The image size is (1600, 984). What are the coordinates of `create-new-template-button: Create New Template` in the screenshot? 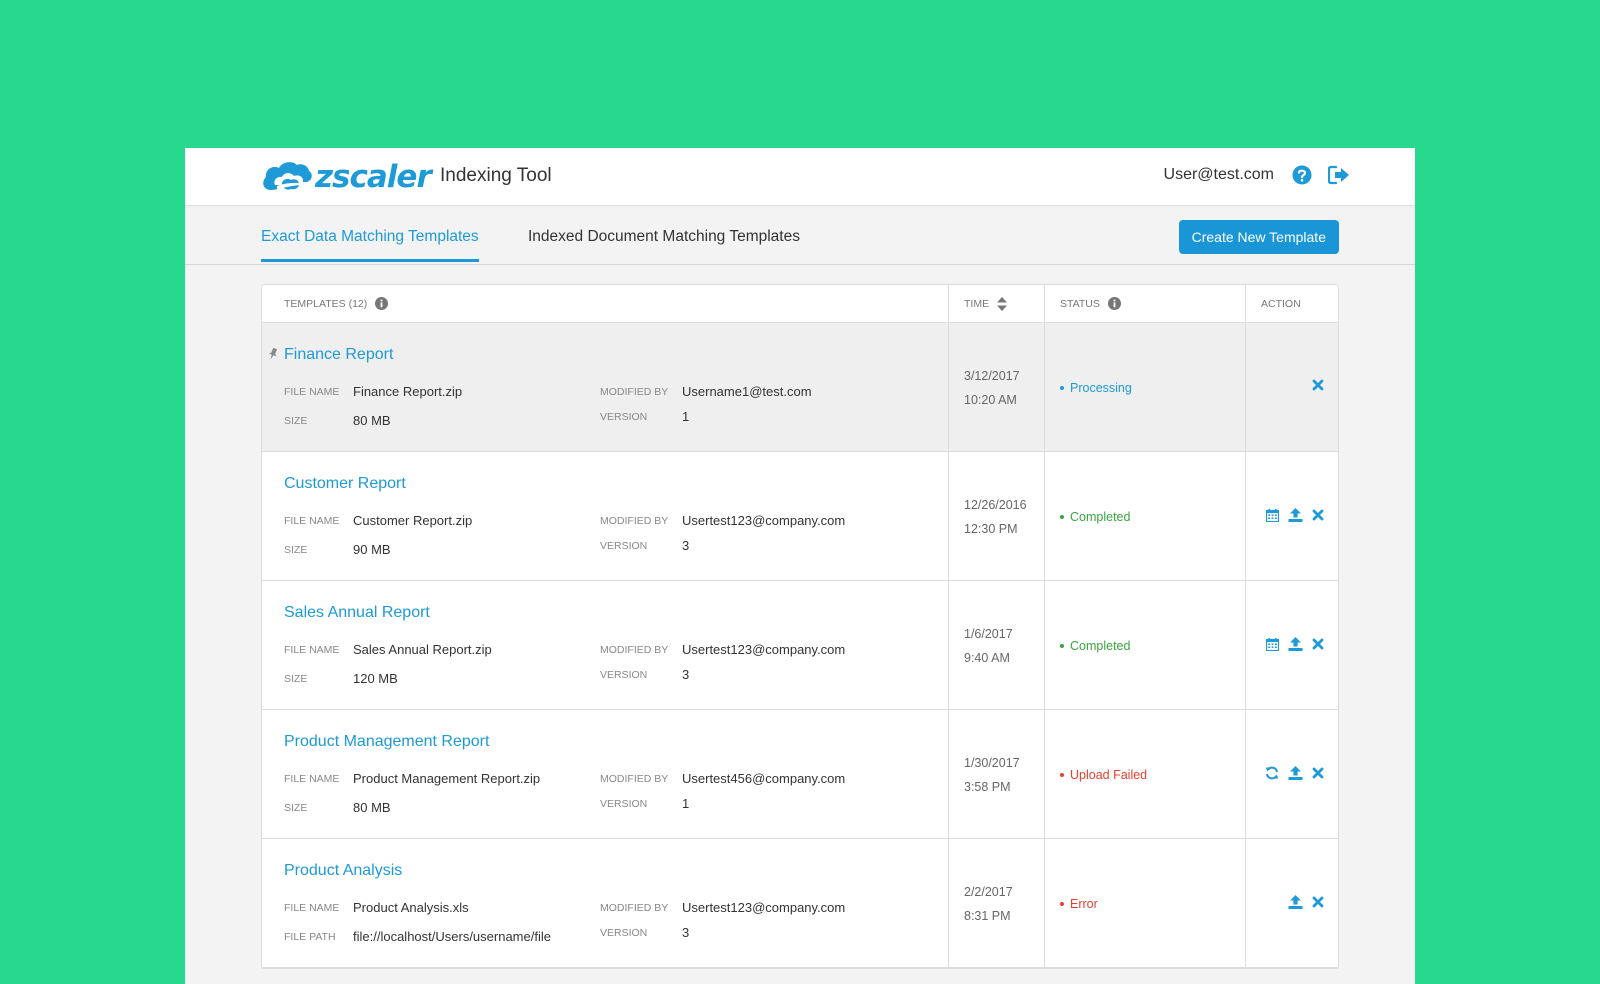 It's located at (1258, 237).